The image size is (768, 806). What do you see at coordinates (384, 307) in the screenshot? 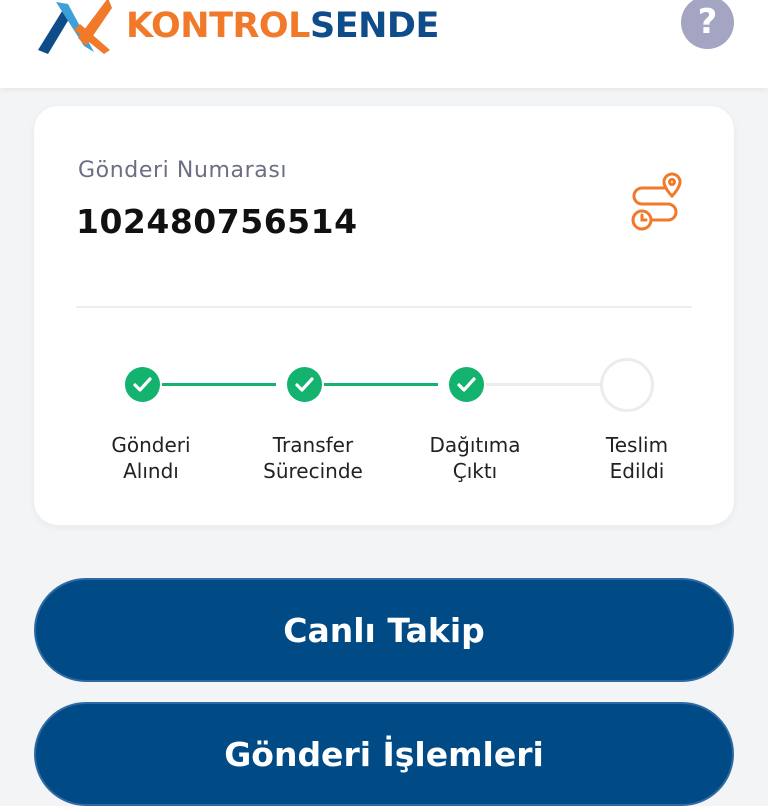
I see `card-divider` at bounding box center [384, 307].